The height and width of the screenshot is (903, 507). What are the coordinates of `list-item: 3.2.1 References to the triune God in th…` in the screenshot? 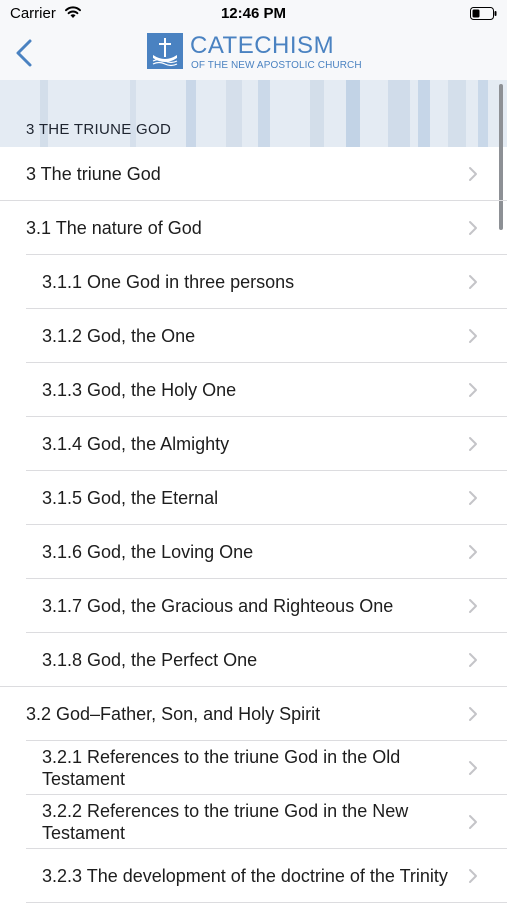 It's located at (253, 768).